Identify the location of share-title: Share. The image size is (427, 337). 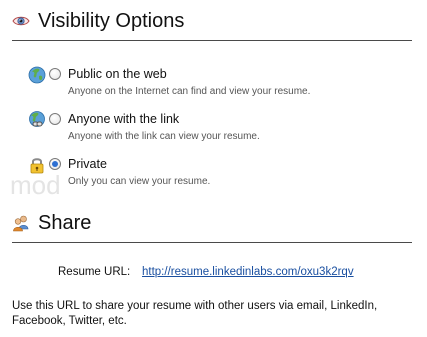
(65, 223).